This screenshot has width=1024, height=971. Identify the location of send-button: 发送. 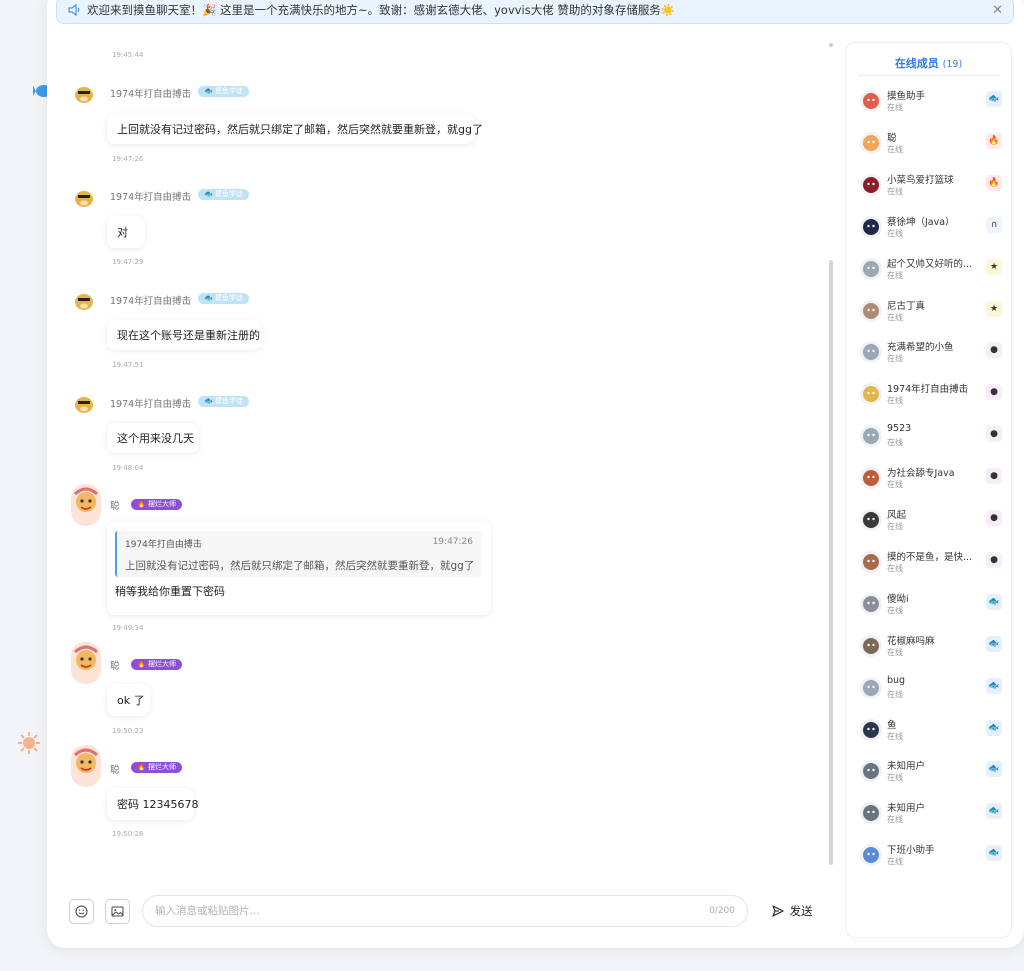
(792, 911).